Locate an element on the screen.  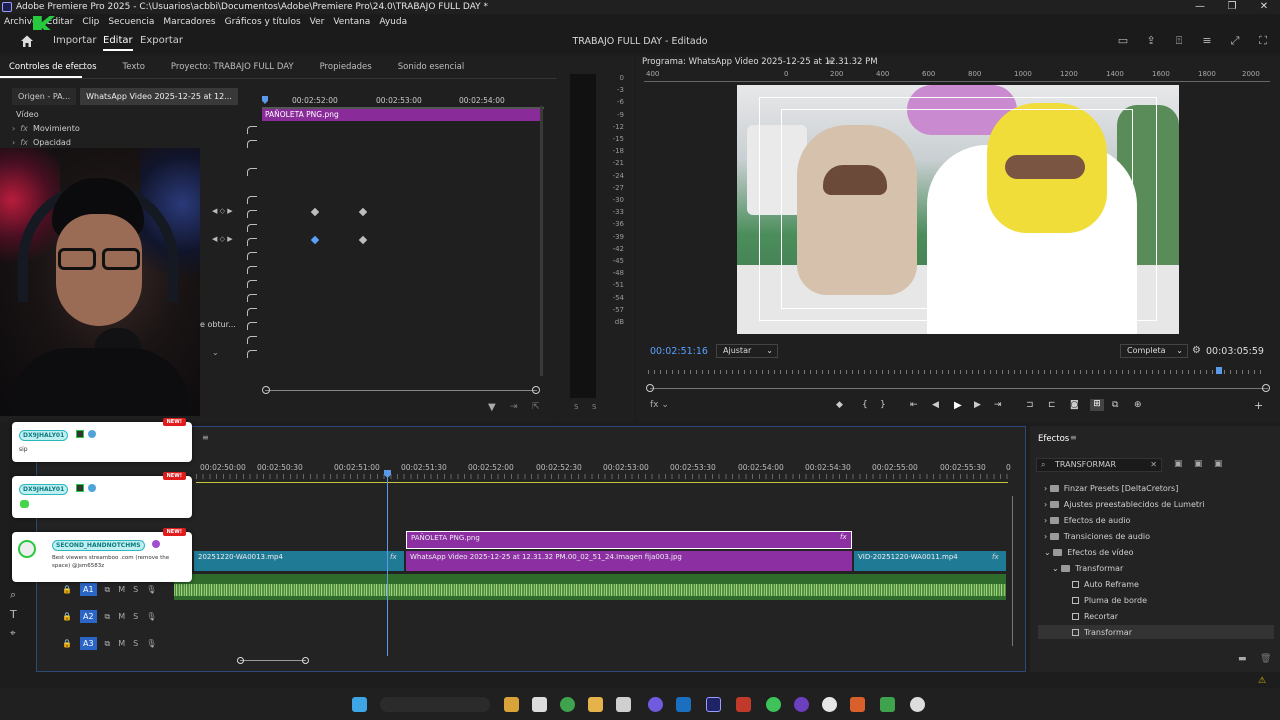
program-time-ruler is located at coordinates (957, 372).